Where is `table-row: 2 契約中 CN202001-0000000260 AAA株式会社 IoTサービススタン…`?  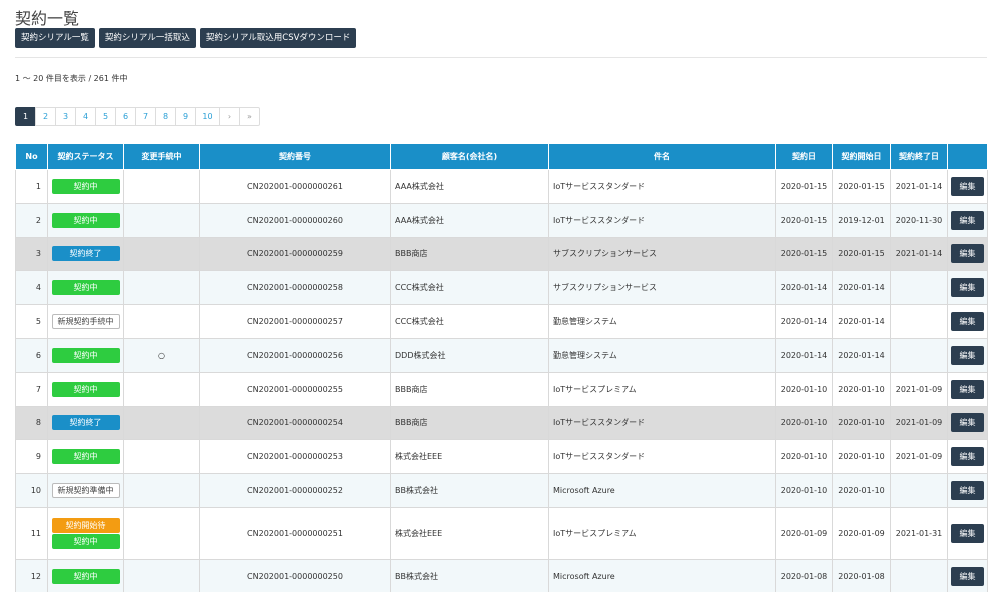
table-row: 2 契約中 CN202001-0000000260 AAA株式会社 IoTサービススタン… is located at coordinates (501, 220).